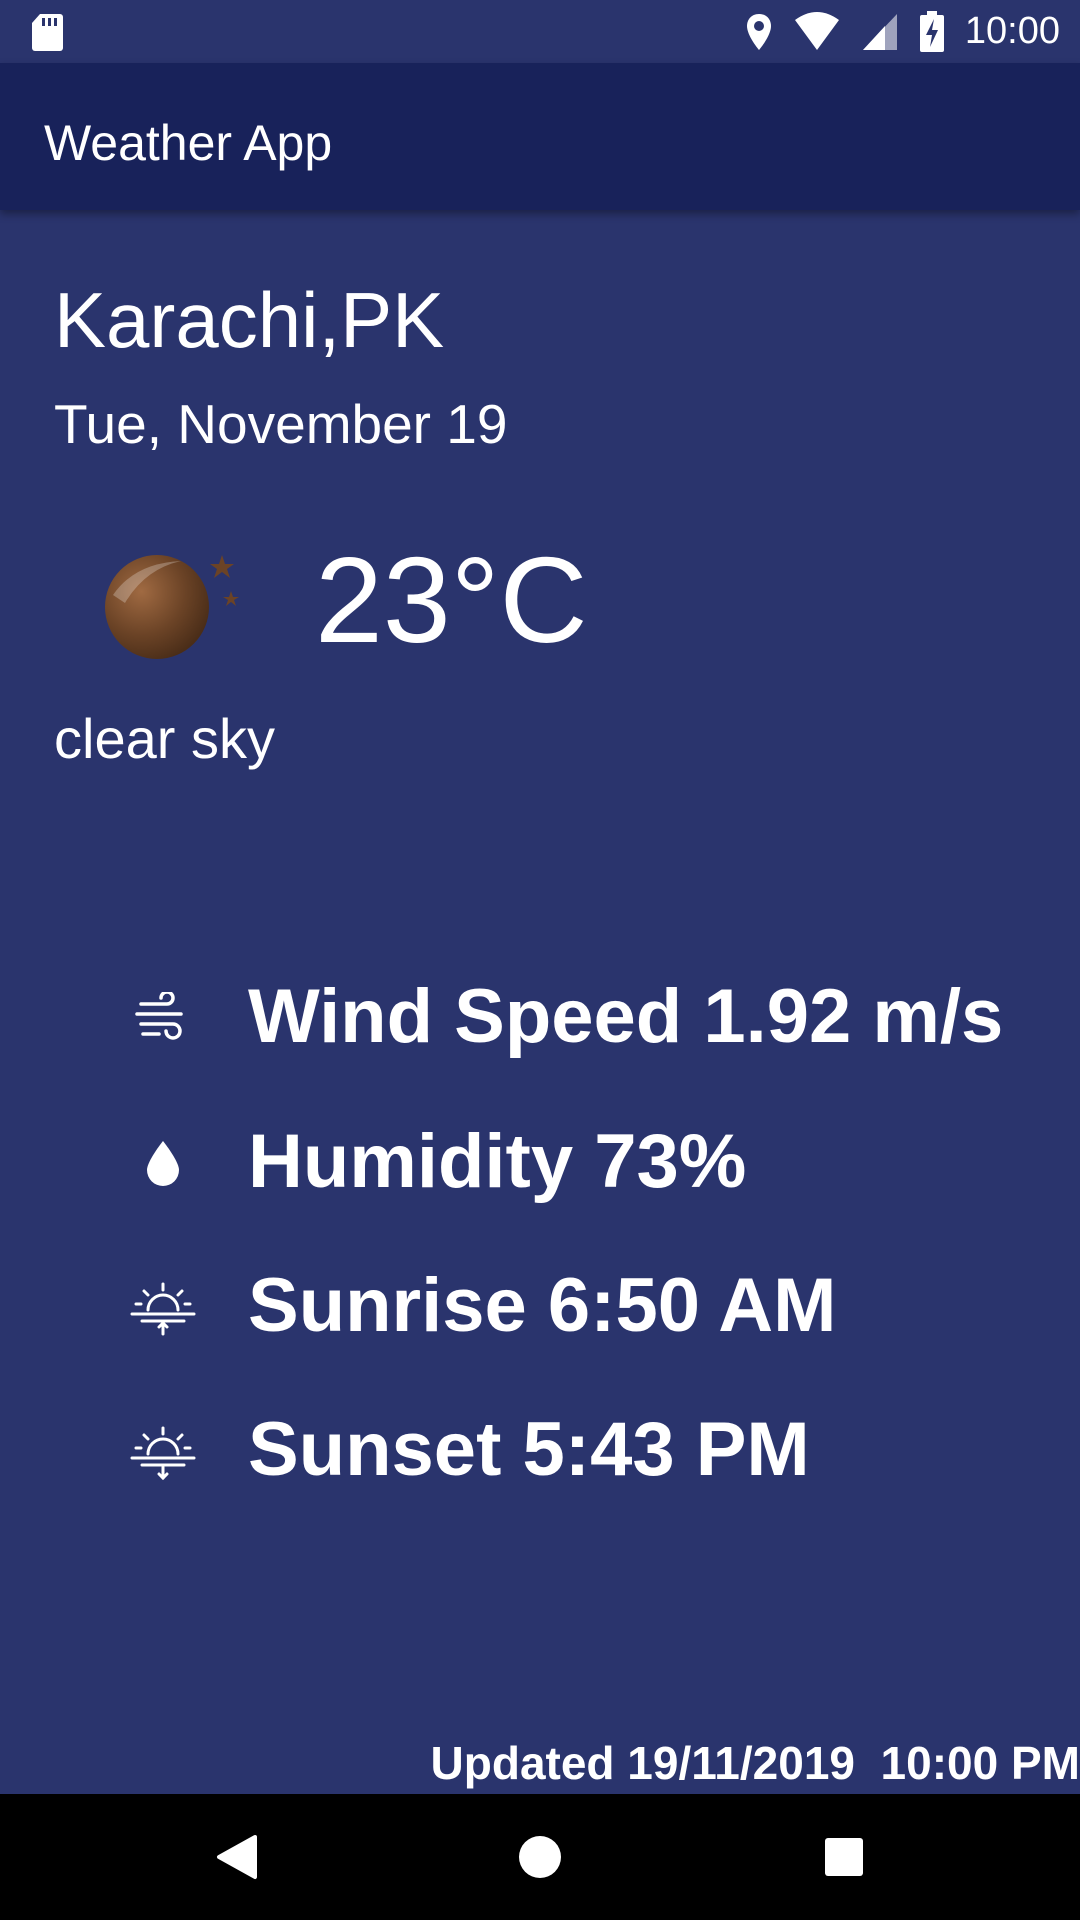 Image resolution: width=1080 pixels, height=1920 pixels. I want to click on navigation-bar, so click(540, 1857).